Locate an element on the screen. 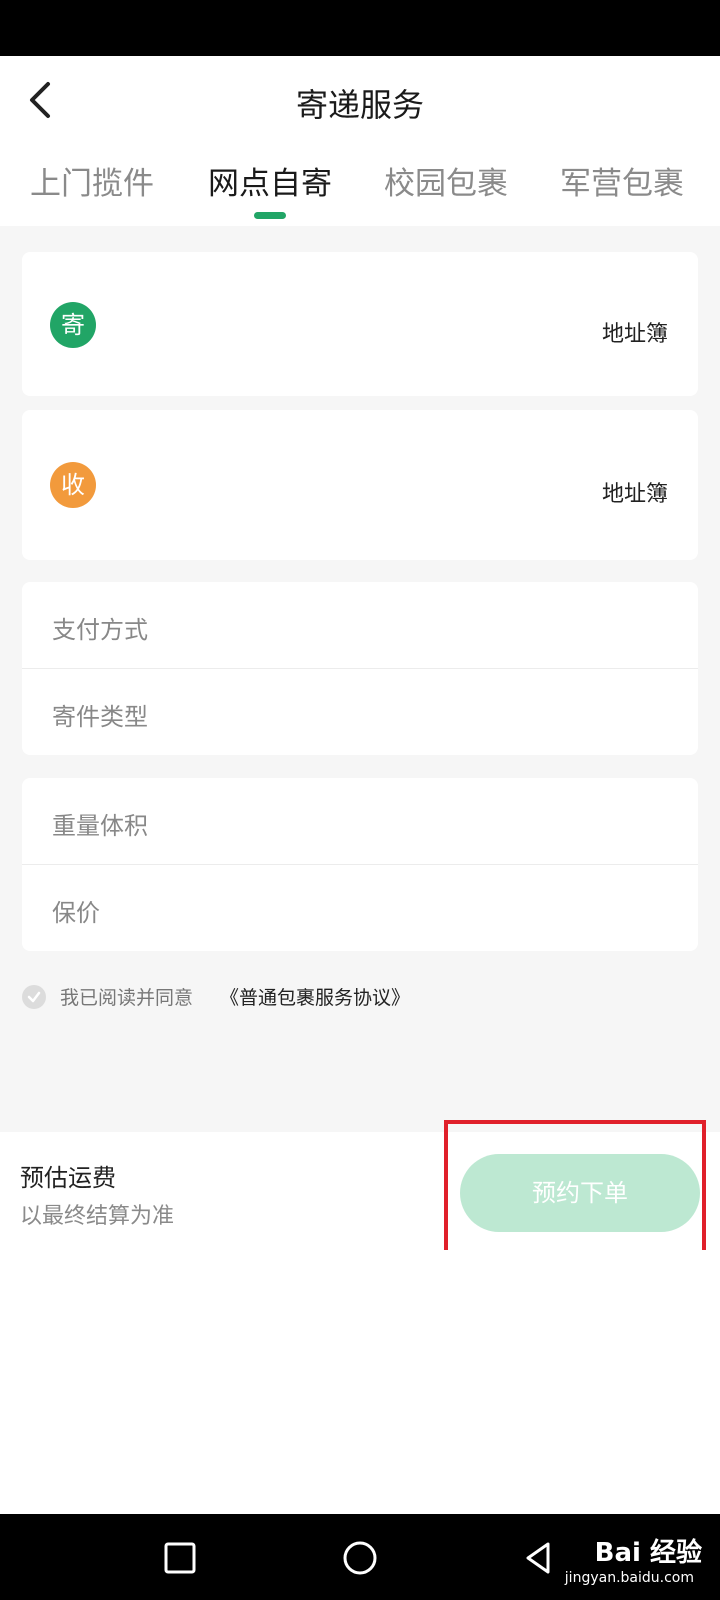 The image size is (720, 1600). nav-home-icon is located at coordinates (360, 1558).